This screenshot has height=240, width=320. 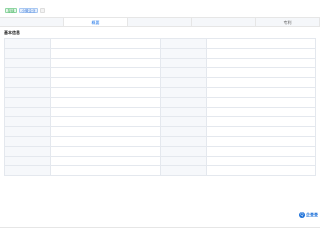 I want to click on tab-overview: 概要, so click(x=96, y=22).